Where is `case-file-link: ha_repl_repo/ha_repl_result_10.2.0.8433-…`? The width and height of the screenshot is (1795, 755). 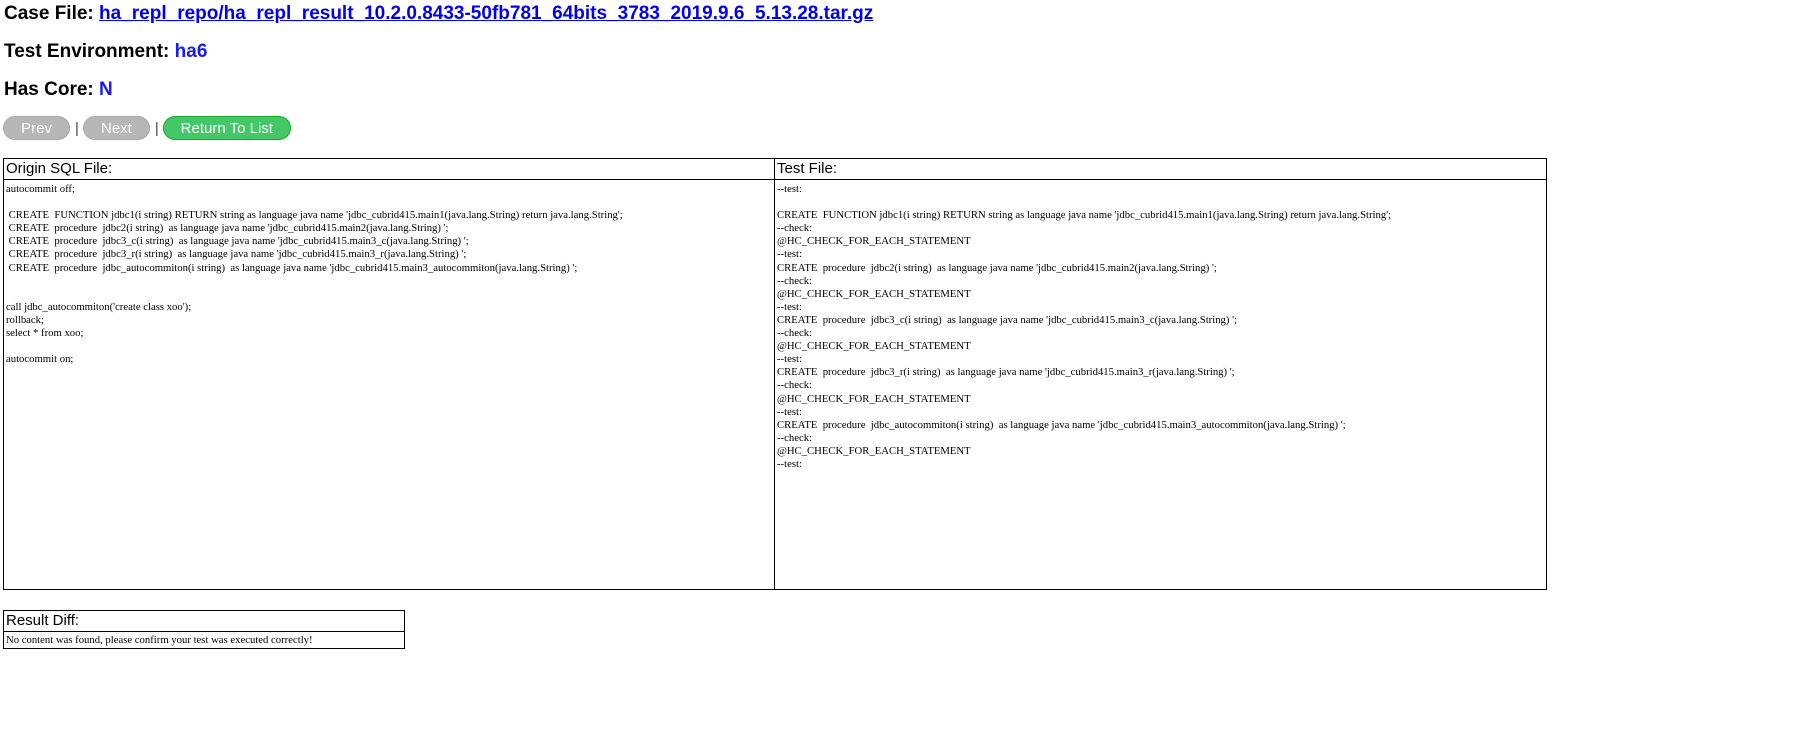
case-file-link: ha_repl_repo/ha_repl_result_10.2.0.8433-… is located at coordinates (486, 13).